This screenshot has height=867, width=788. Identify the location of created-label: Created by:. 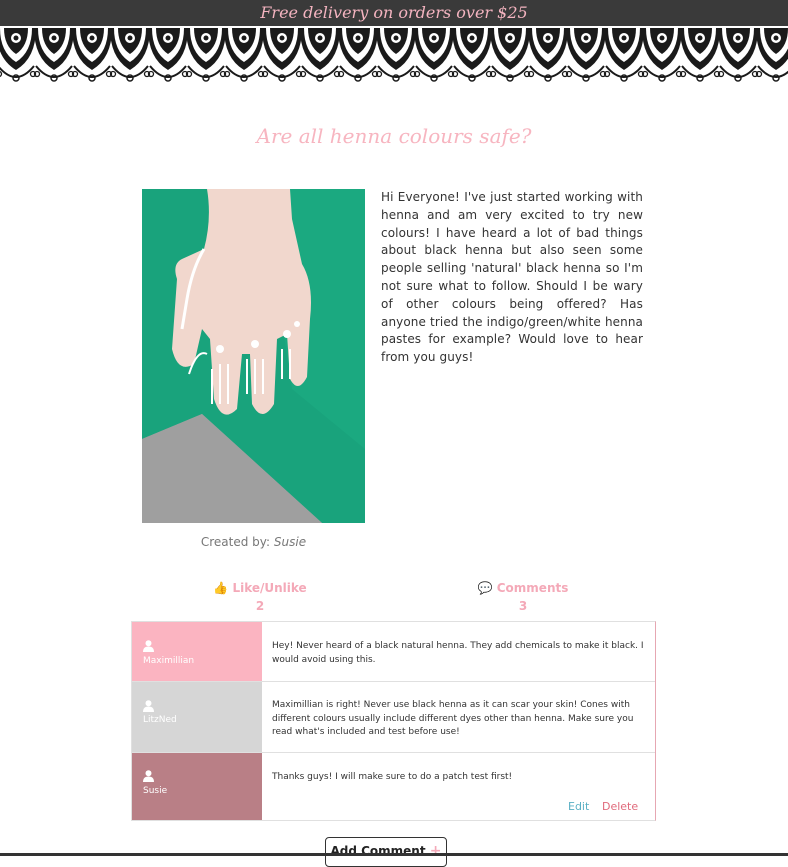
(235, 542).